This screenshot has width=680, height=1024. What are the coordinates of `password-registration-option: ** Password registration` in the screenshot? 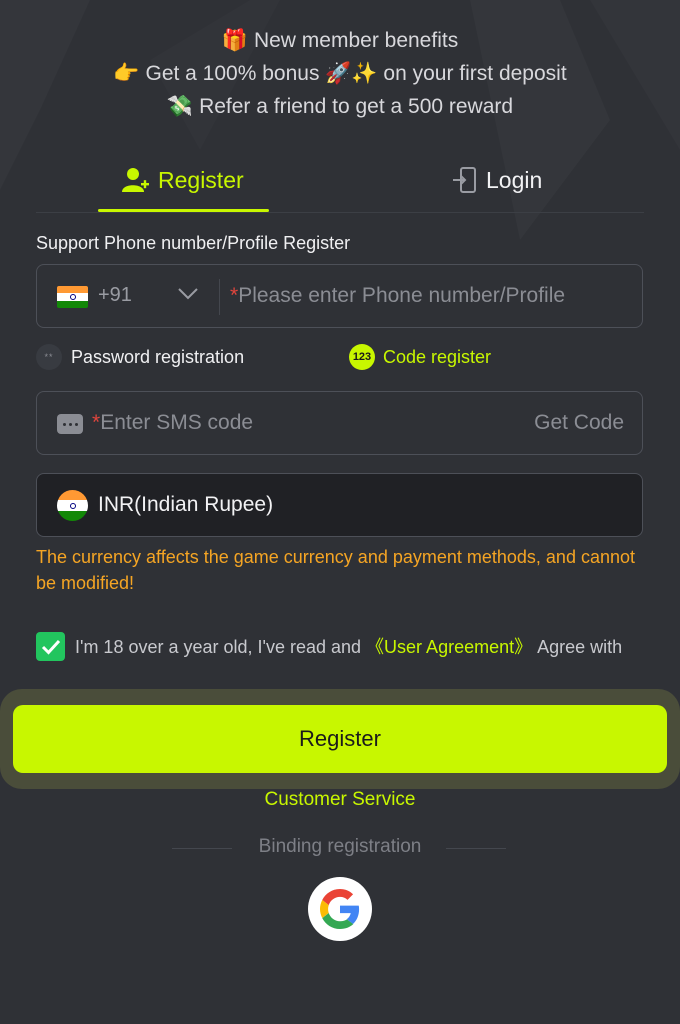 It's located at (140, 357).